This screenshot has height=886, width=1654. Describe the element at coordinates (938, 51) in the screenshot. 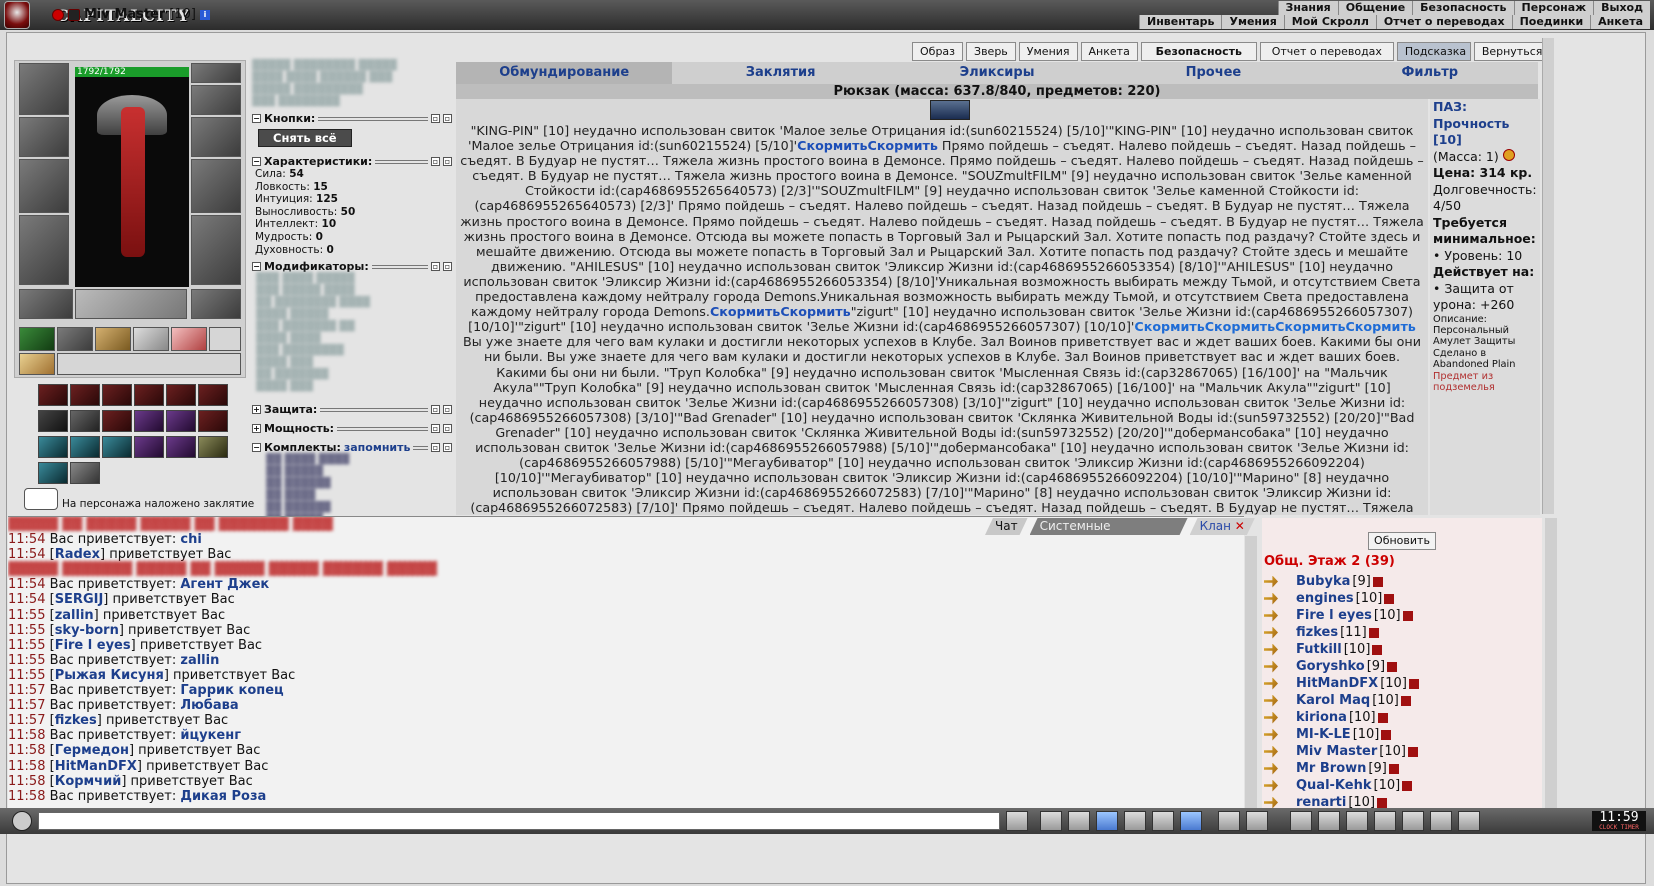

I see `image-button: Образ` at that location.